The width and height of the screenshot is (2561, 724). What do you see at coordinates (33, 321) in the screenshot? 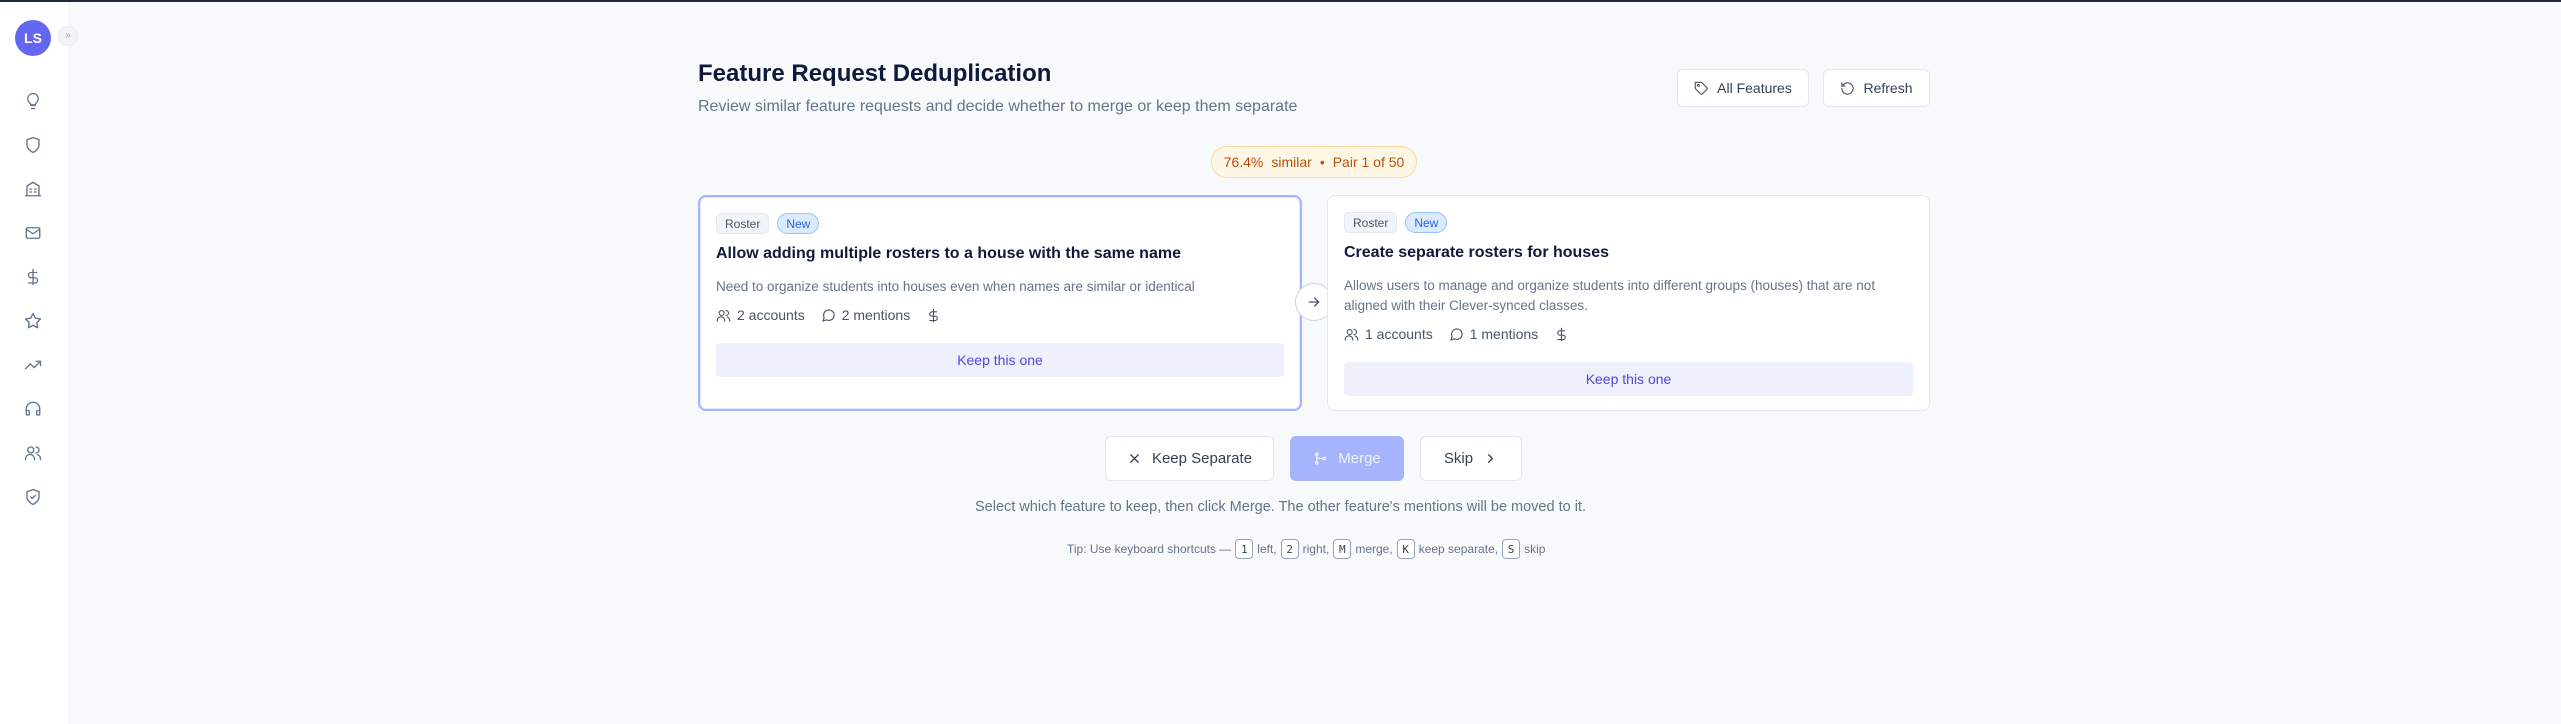
I see `star-icon` at bounding box center [33, 321].